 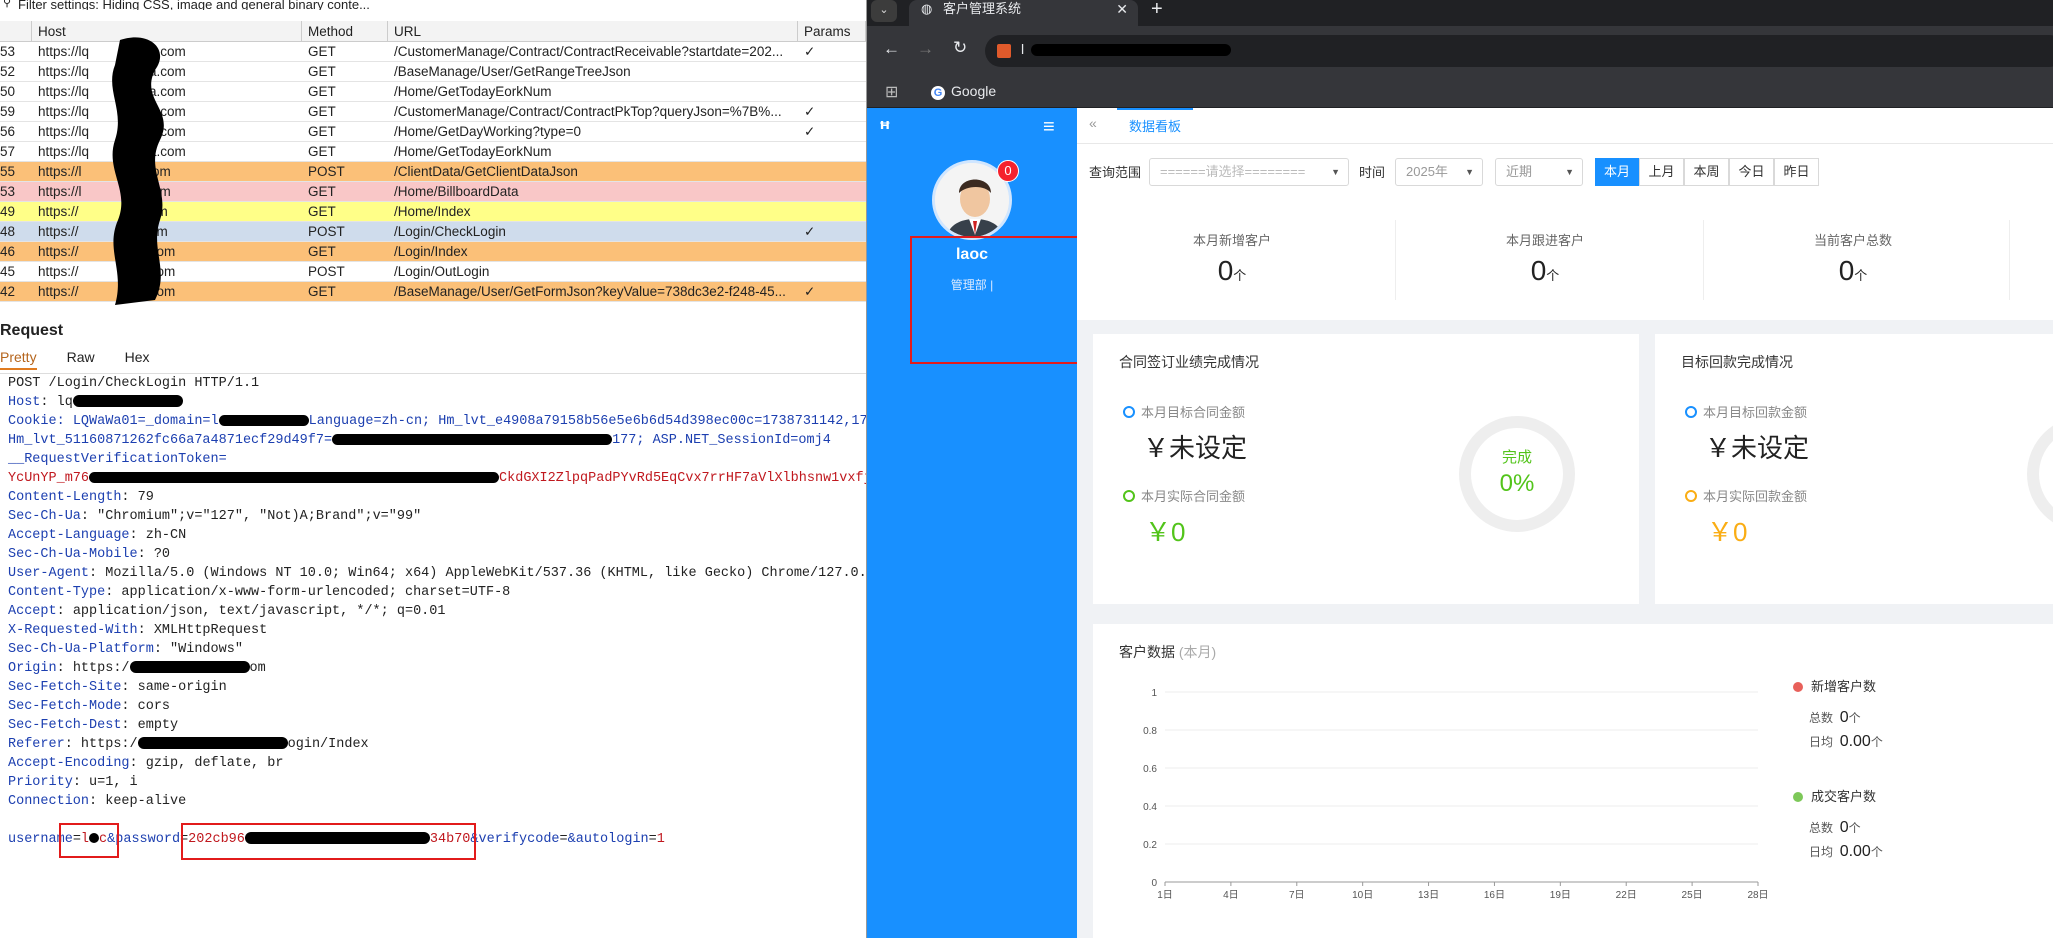 What do you see at coordinates (1150, 769) in the screenshot?
I see `y-tick-label: 0.6` at bounding box center [1150, 769].